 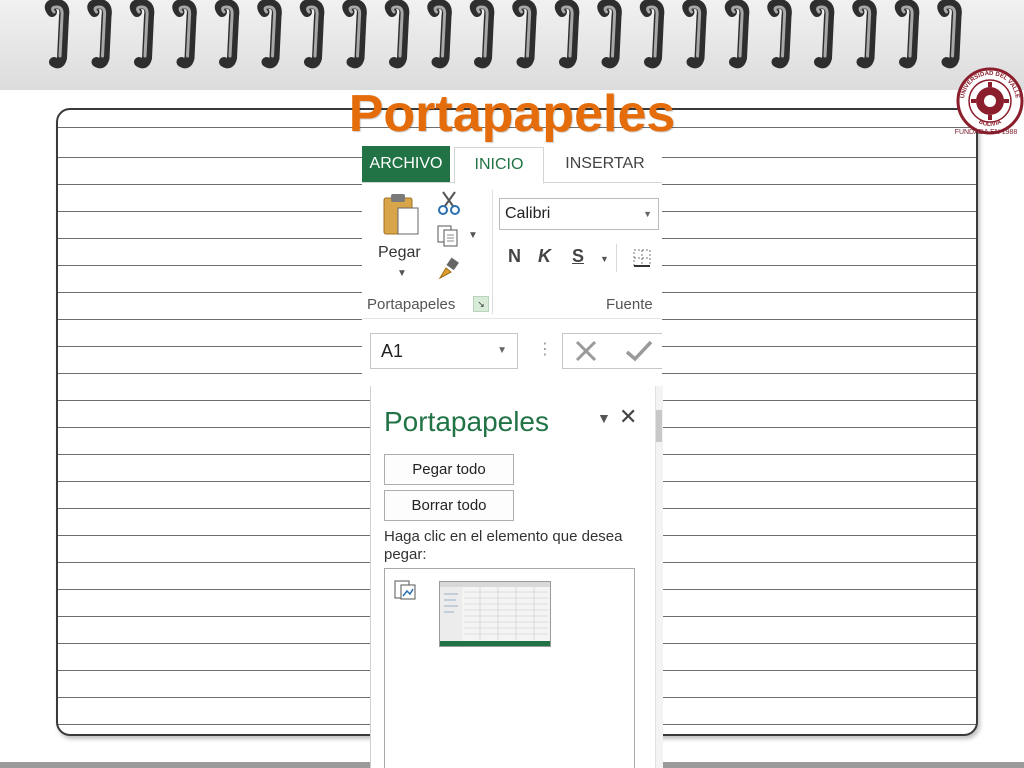 What do you see at coordinates (449, 203) in the screenshot?
I see `scissors-icon` at bounding box center [449, 203].